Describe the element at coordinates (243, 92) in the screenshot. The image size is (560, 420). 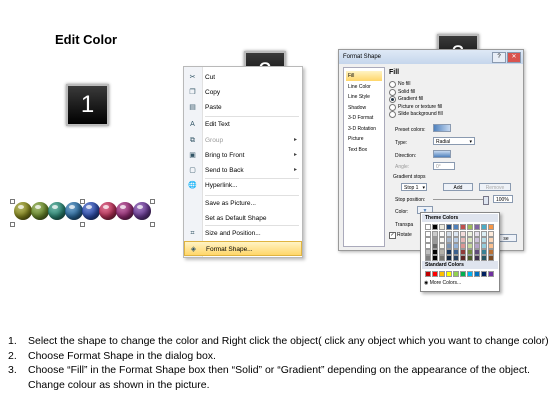
I see `context-menu-item: ❐ Copy` at that location.